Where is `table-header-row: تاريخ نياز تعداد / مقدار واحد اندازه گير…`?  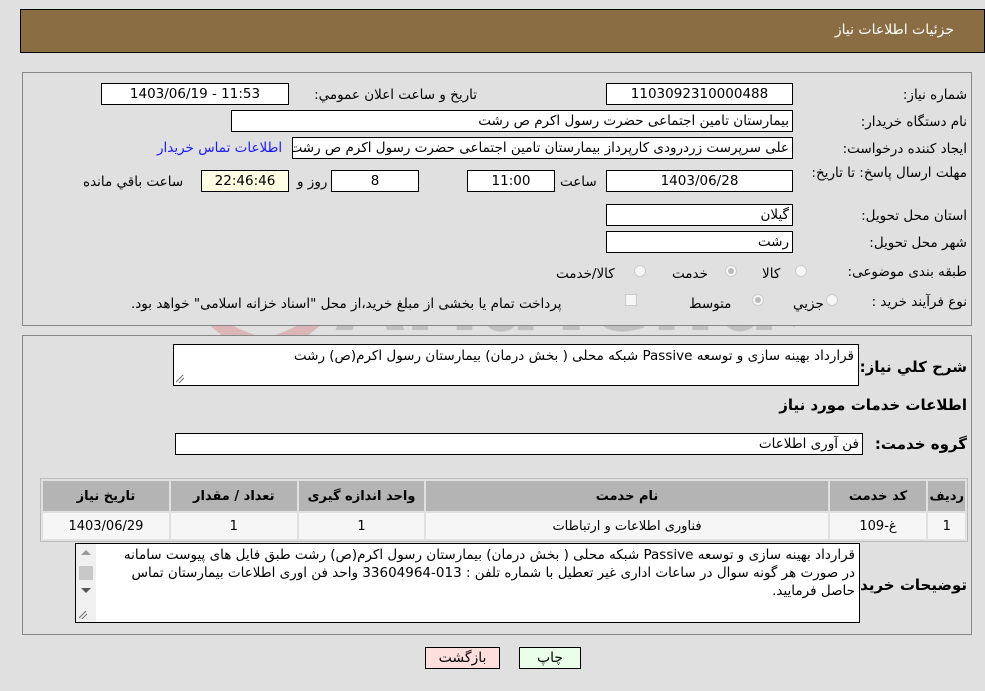
table-header-row: تاريخ نياز تعداد / مقدار واحد اندازه گير… is located at coordinates (504, 496).